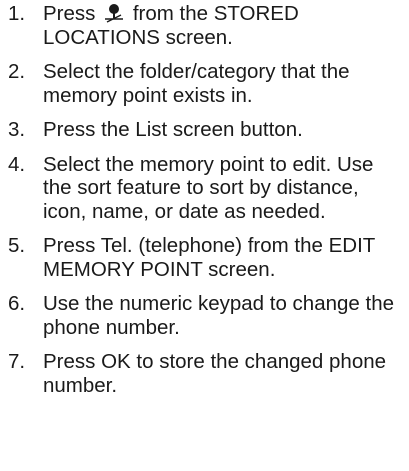  I want to click on step-number: 3., so click(17, 129).